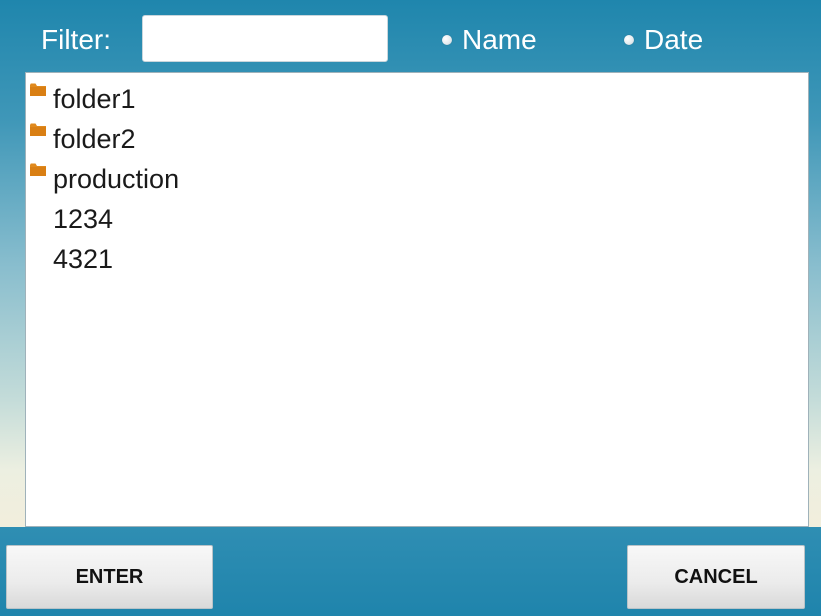  What do you see at coordinates (83, 259) in the screenshot?
I see `list-item-label: 4321` at bounding box center [83, 259].